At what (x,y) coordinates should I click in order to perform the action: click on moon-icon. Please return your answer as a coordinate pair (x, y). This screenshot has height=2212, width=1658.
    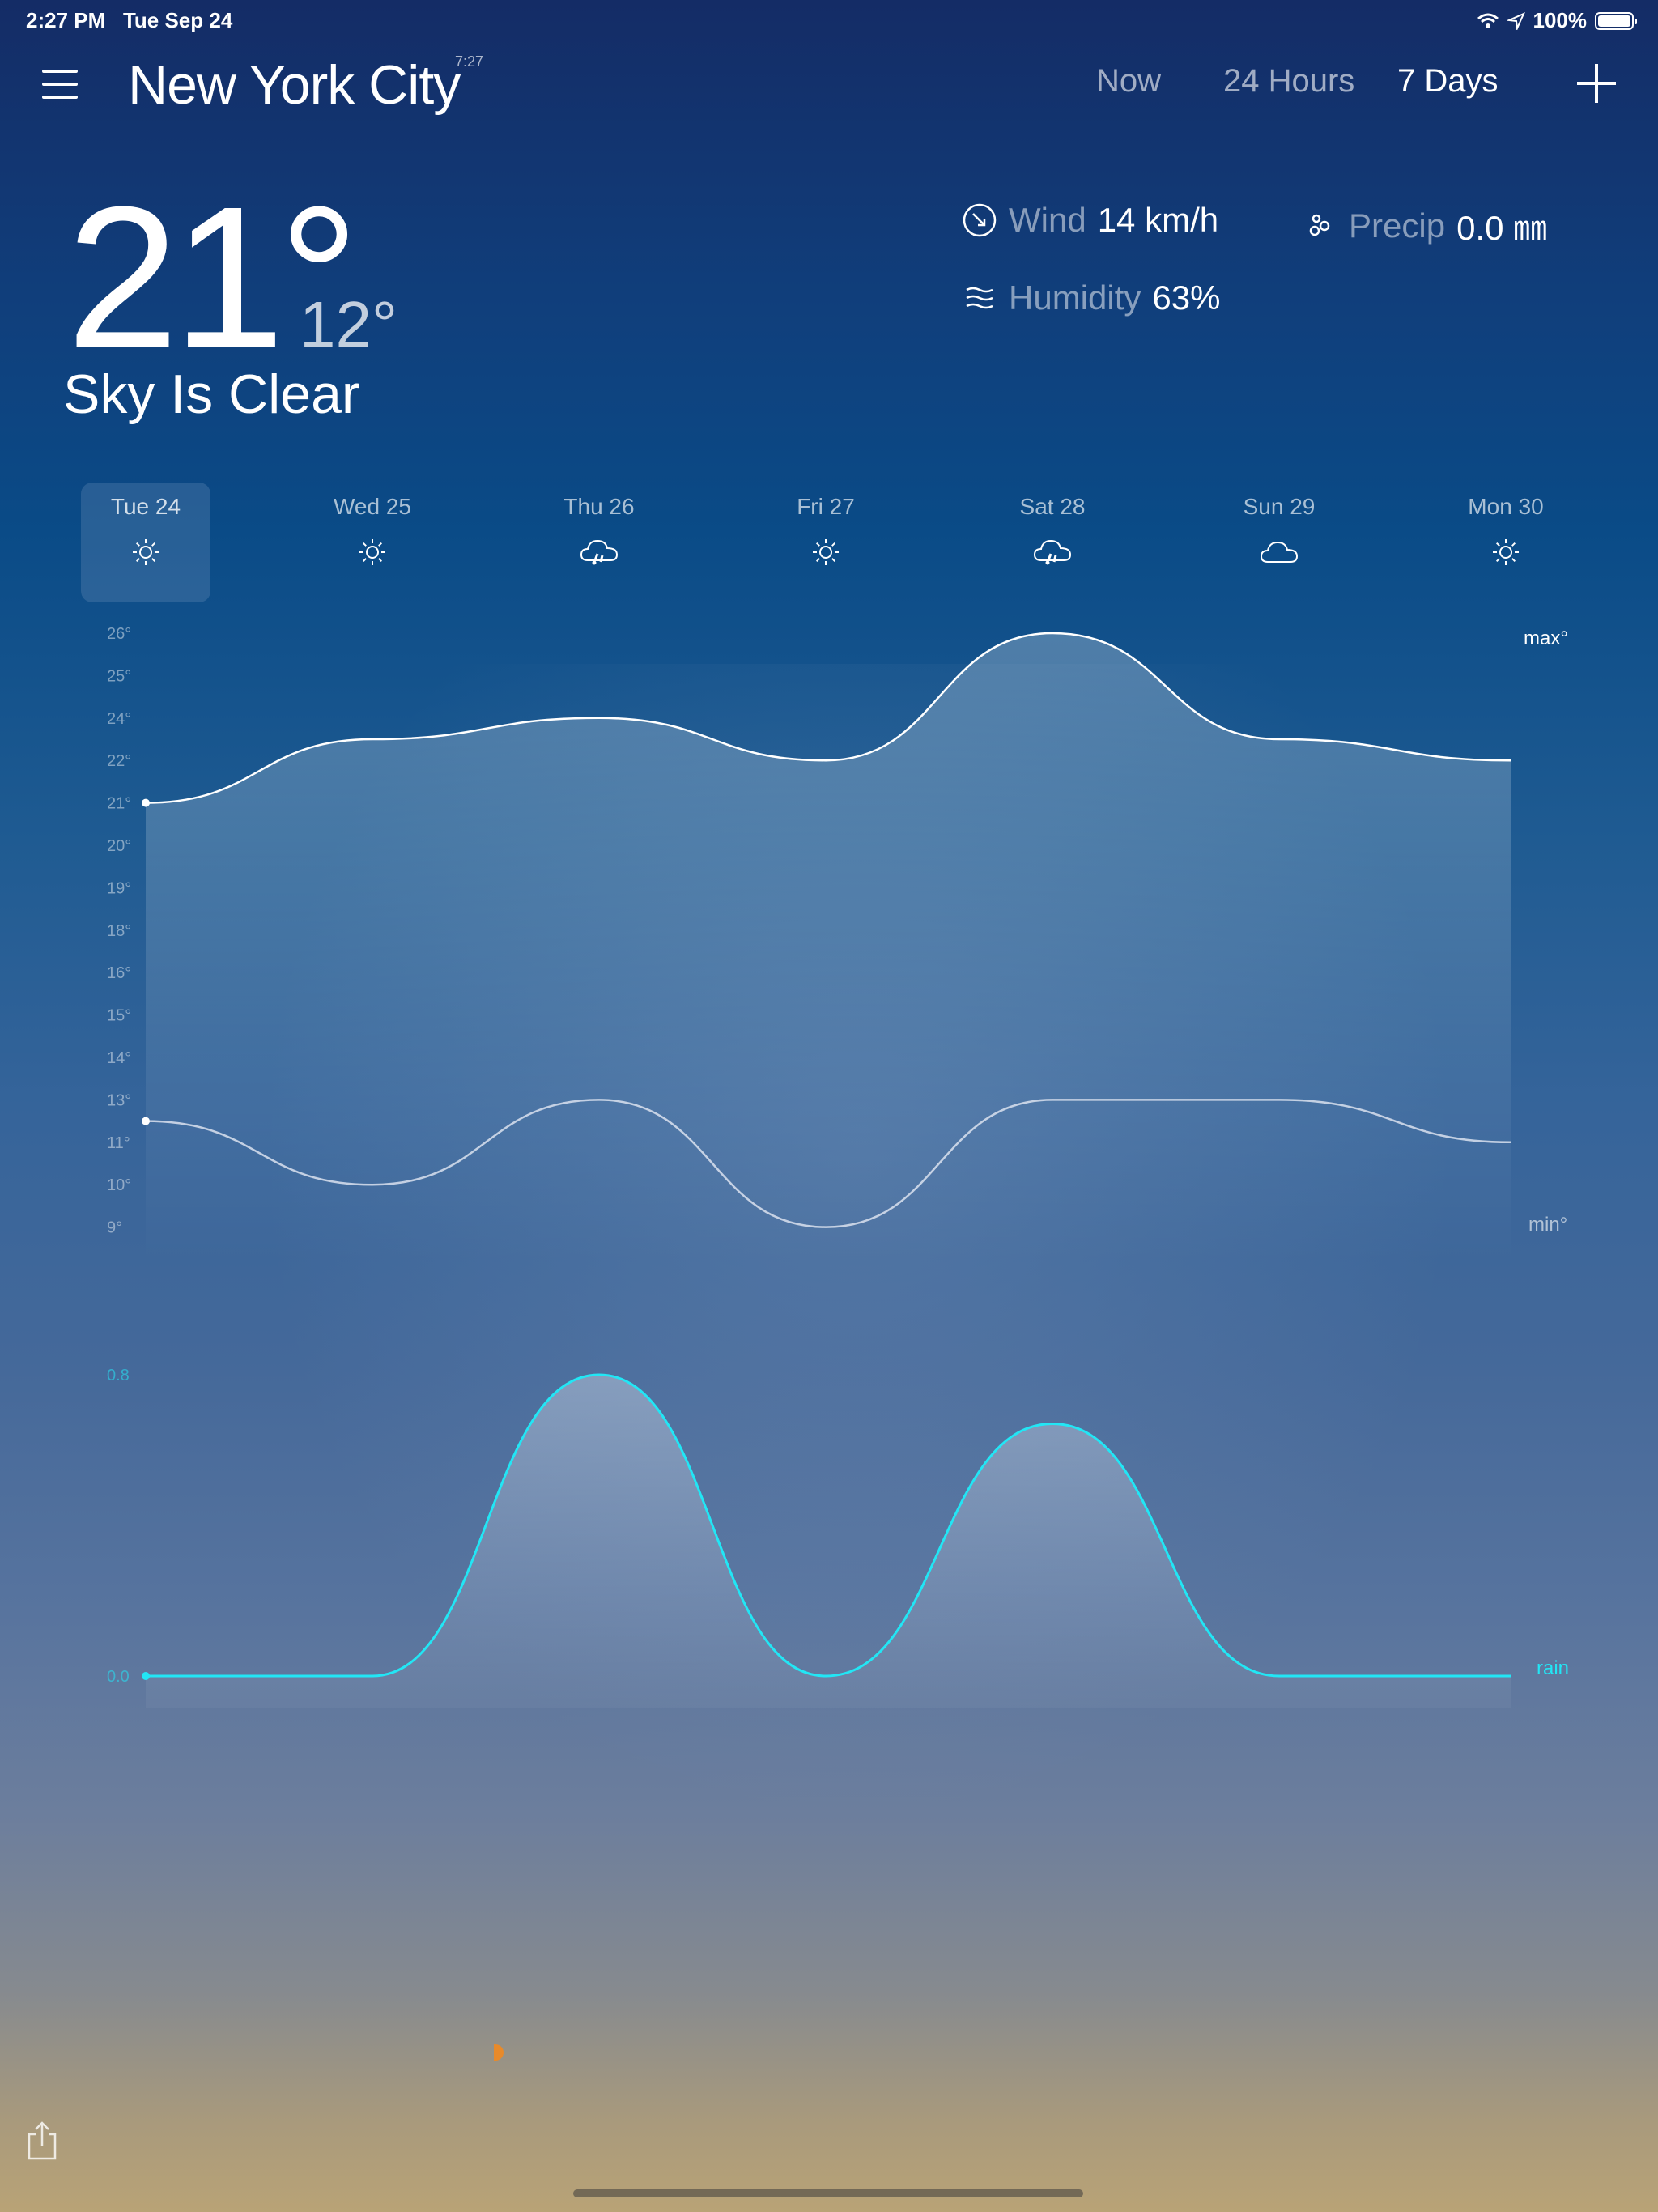
    Looking at the image, I should click on (499, 2052).